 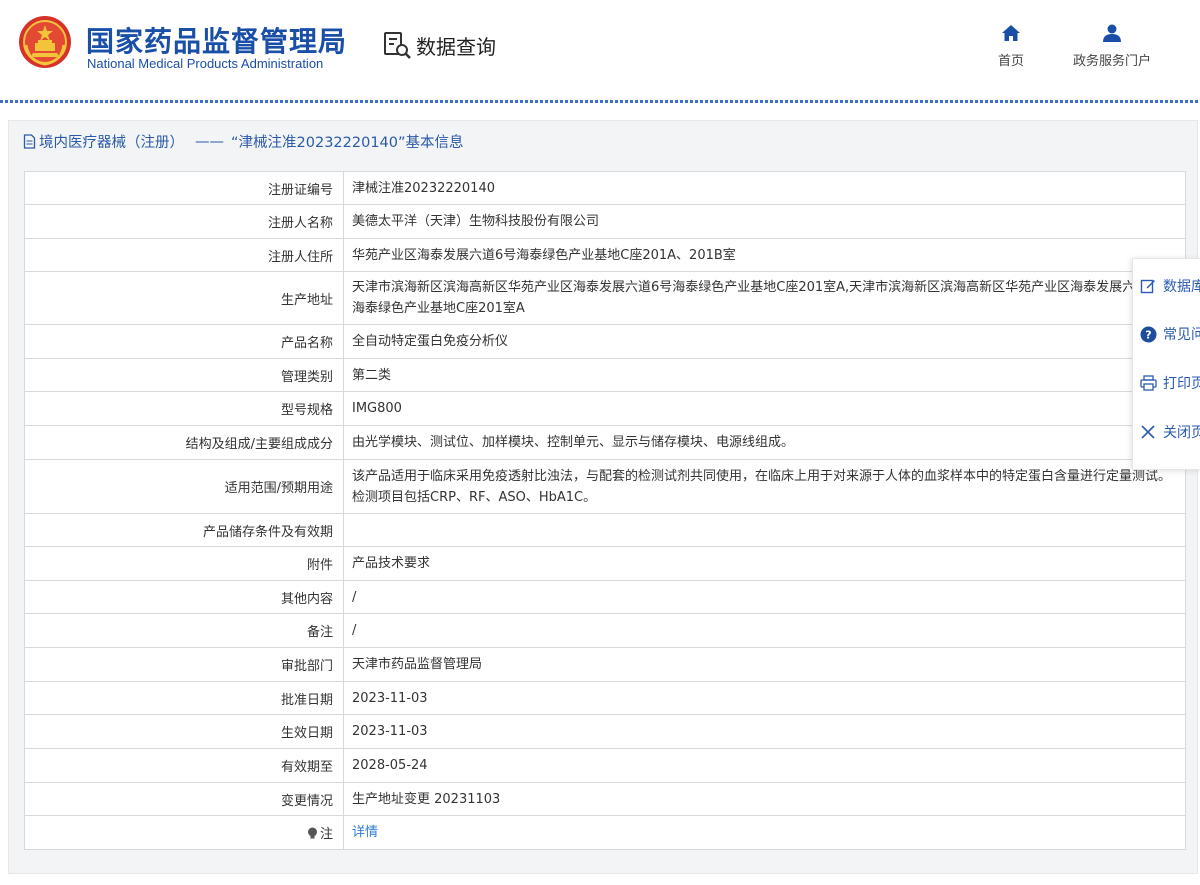 What do you see at coordinates (184, 221) in the screenshot?
I see `row-label: 注册人名称` at bounding box center [184, 221].